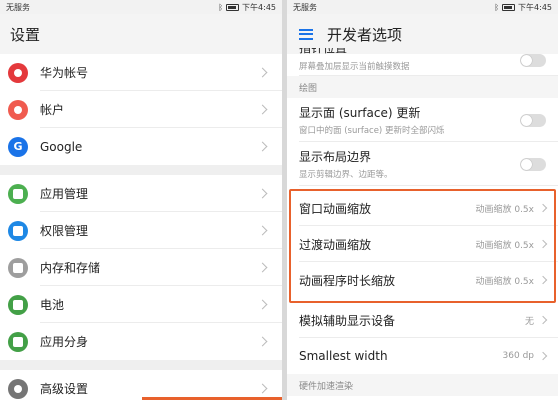 This screenshot has width=558, height=400. What do you see at coordinates (18, 146) in the screenshot?
I see `google-icon: G` at bounding box center [18, 146].